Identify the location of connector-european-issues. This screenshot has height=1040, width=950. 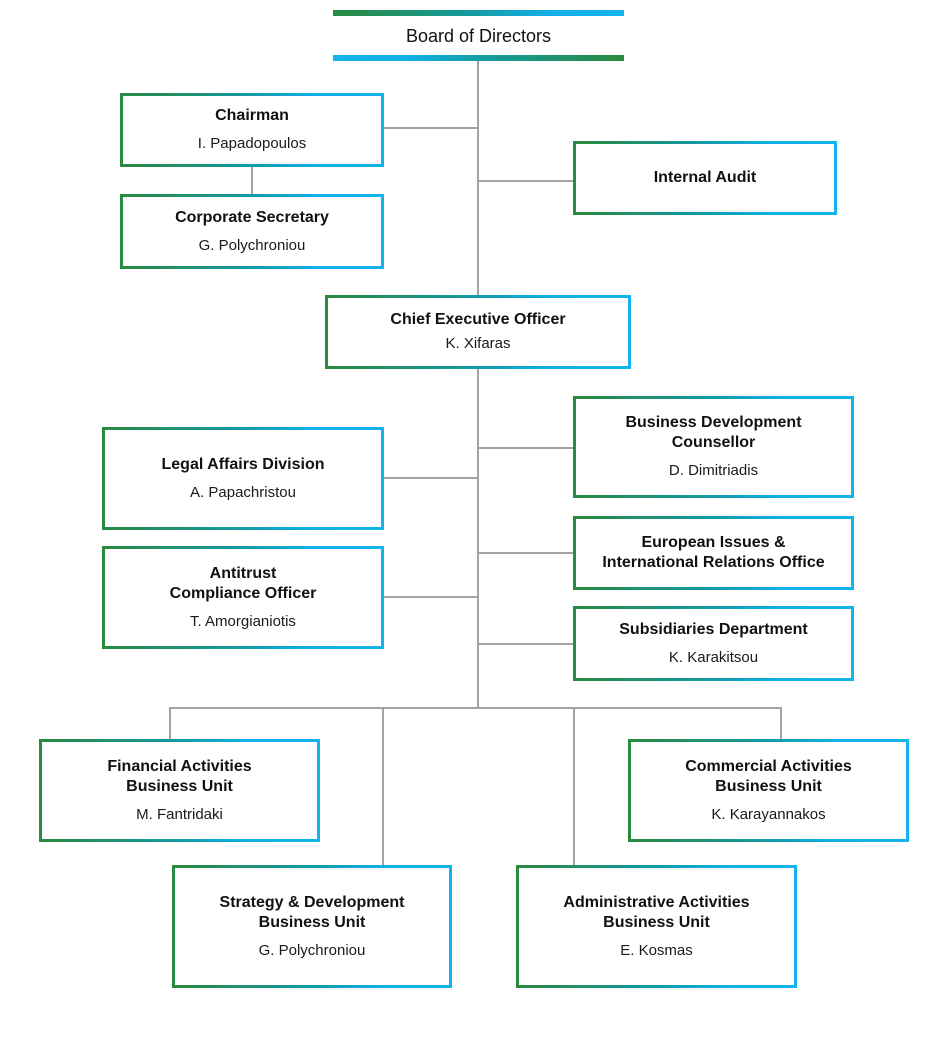
(525, 553).